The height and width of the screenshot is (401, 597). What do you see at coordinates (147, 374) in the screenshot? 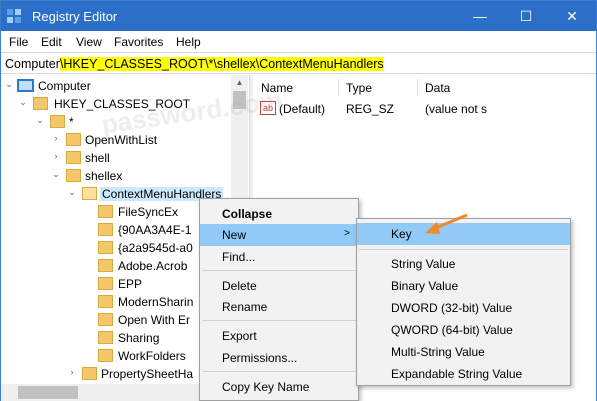
I see `tree-item-label: PropertySheetHa` at bounding box center [147, 374].